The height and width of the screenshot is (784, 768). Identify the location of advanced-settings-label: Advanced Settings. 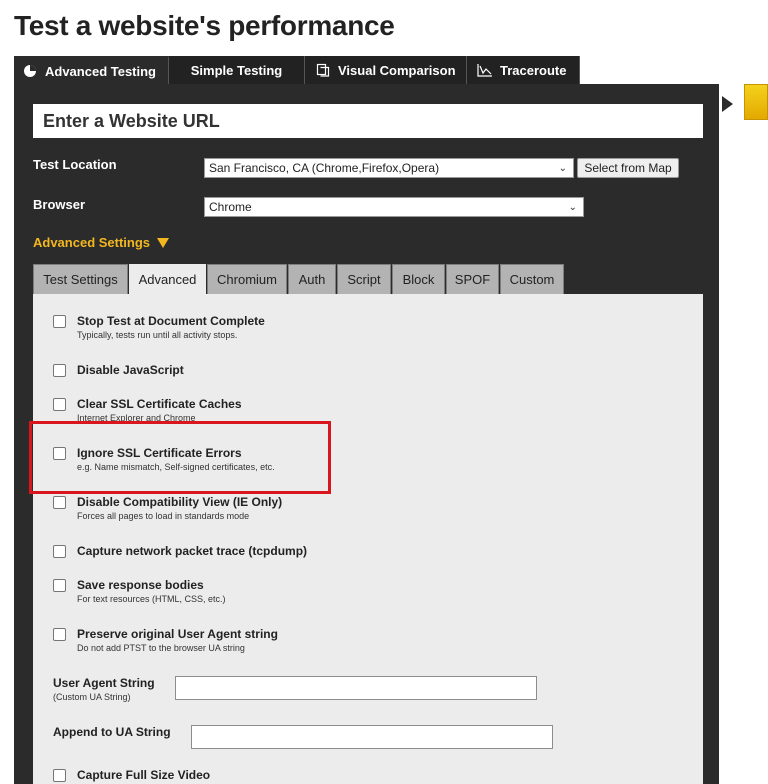
(92, 242).